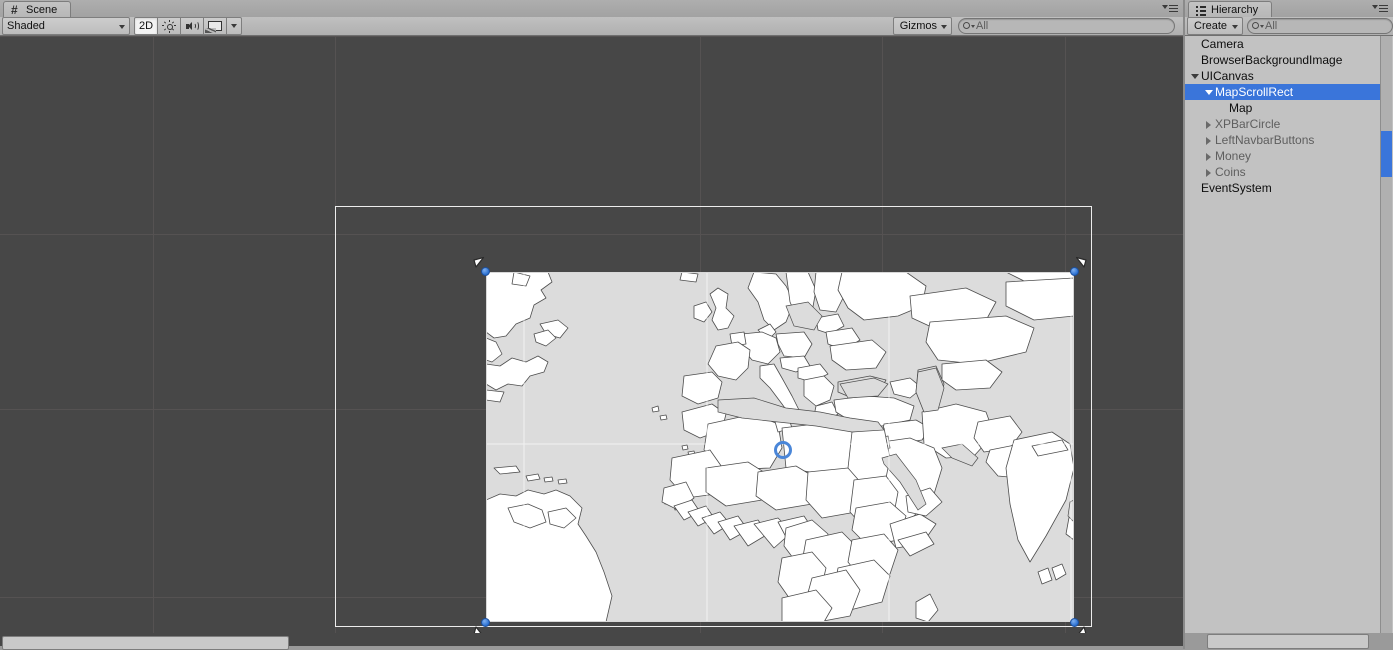 The height and width of the screenshot is (650, 1393). Describe the element at coordinates (1283, 124) in the screenshot. I see `hierarchy-item-xpbarcircle: XPBarCircle` at that location.